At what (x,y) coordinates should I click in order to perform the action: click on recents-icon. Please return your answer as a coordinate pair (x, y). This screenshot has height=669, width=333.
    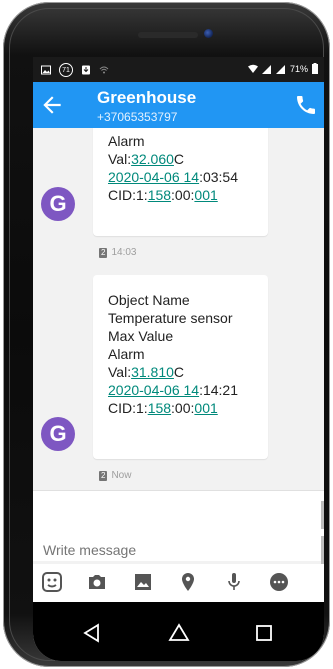
    Looking at the image, I should click on (264, 633).